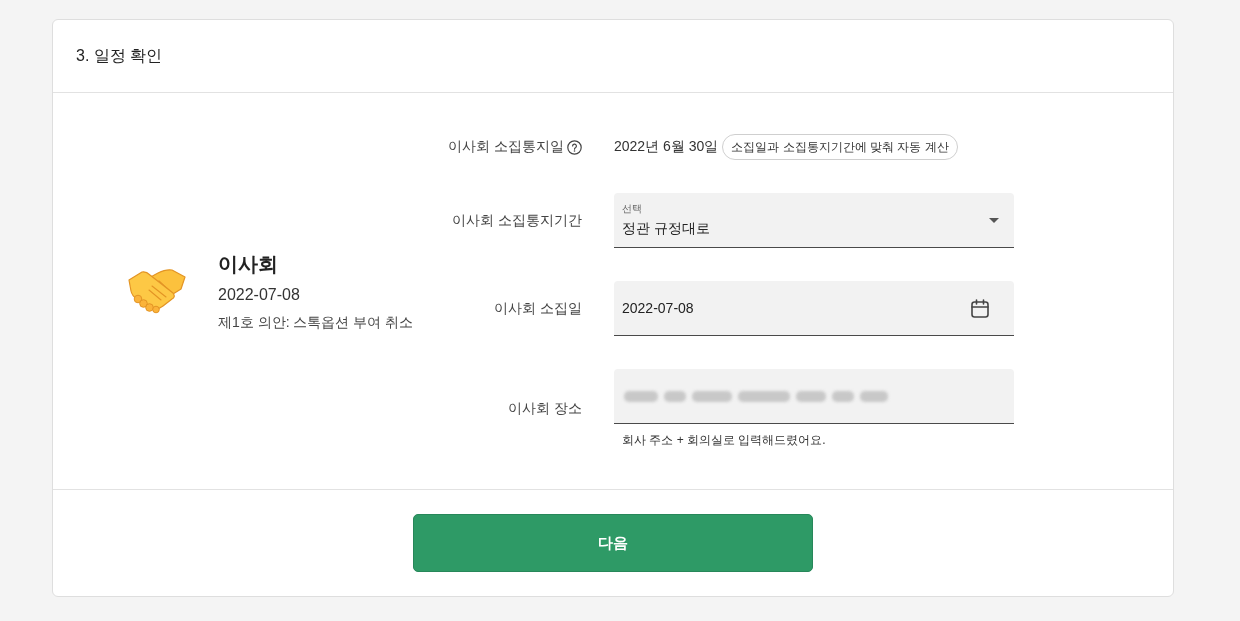 Image resolution: width=1240 pixels, height=621 pixels. What do you see at coordinates (259, 295) in the screenshot?
I see `meeting-date: 2022-07-08` at bounding box center [259, 295].